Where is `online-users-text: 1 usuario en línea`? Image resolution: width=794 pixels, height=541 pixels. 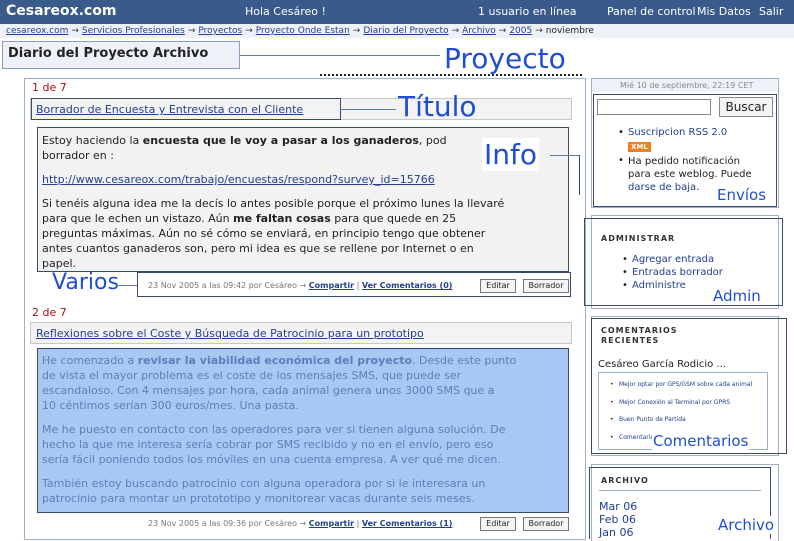
online-users-text: 1 usuario en línea is located at coordinates (527, 11).